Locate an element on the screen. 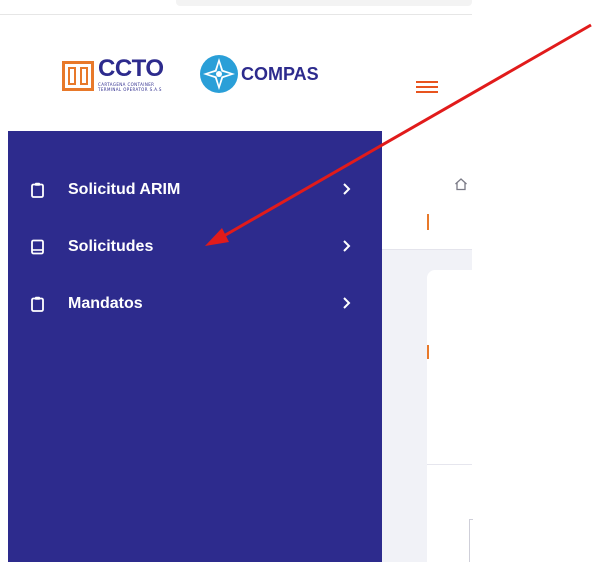  content-card is located at coordinates (450, 416).